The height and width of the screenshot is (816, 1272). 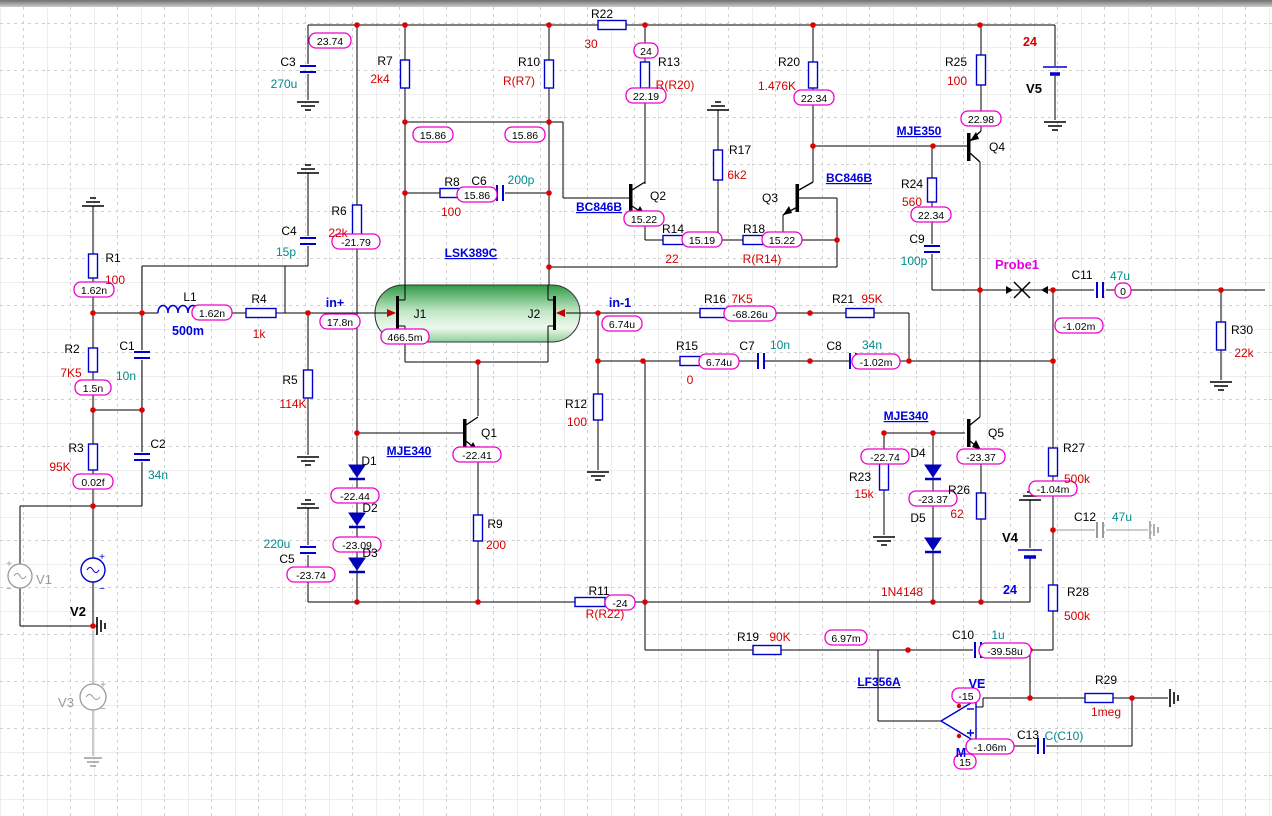 I want to click on ref-R14: R14, so click(x=673, y=229).